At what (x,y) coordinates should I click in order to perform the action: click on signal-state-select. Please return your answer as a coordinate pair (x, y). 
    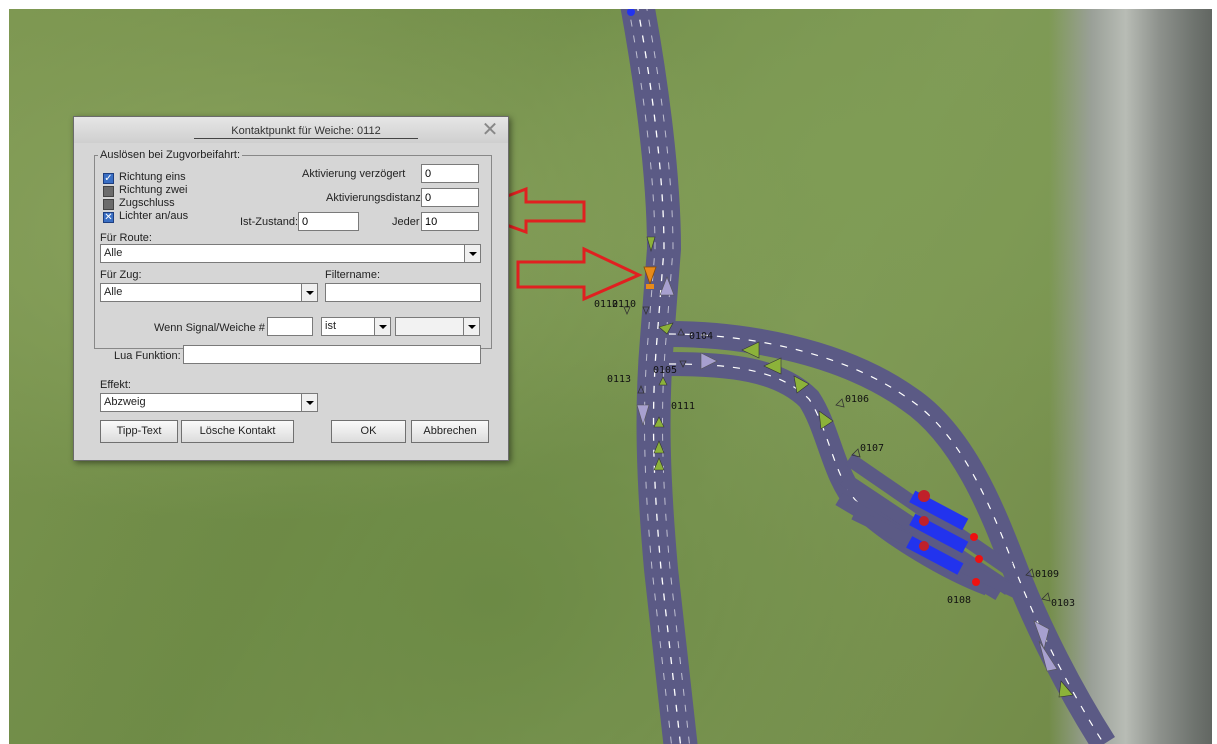
    Looking at the image, I should click on (437, 326).